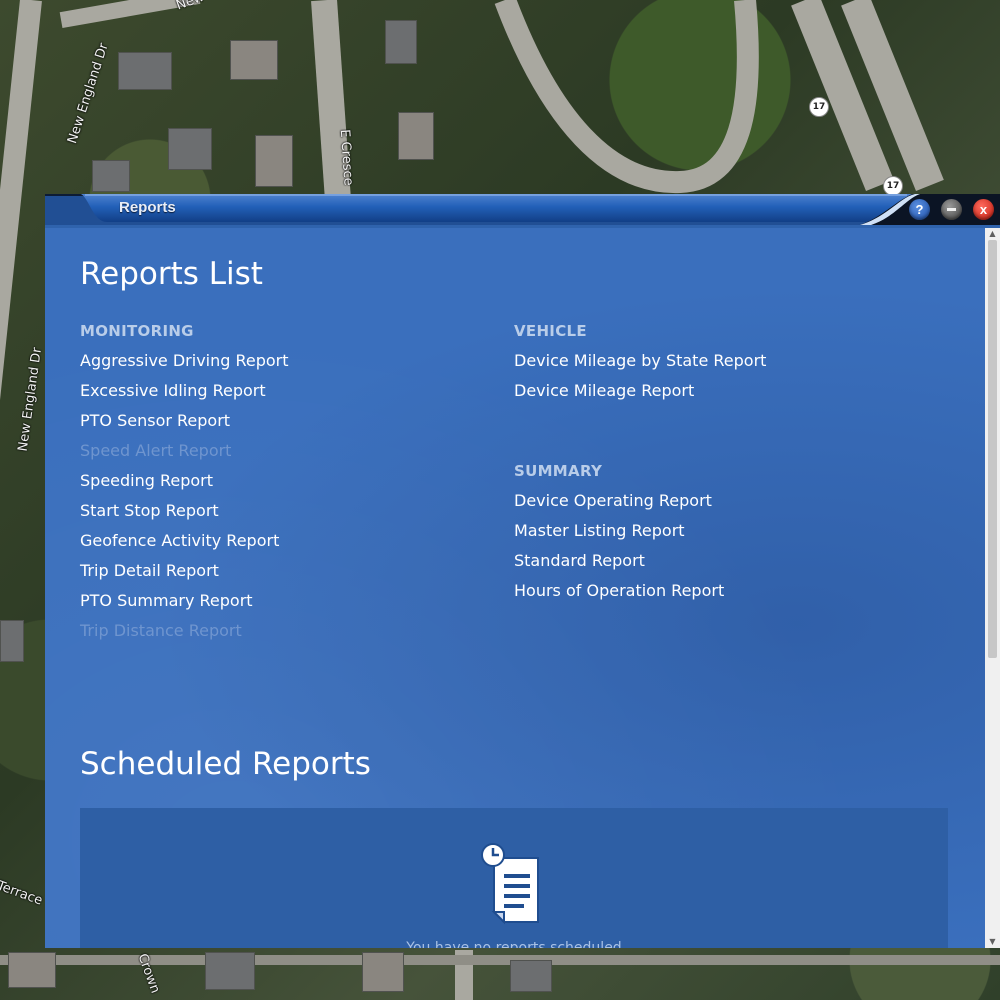  What do you see at coordinates (640, 567) in the screenshot?
I see `report-link-standard: Standard Report` at bounding box center [640, 567].